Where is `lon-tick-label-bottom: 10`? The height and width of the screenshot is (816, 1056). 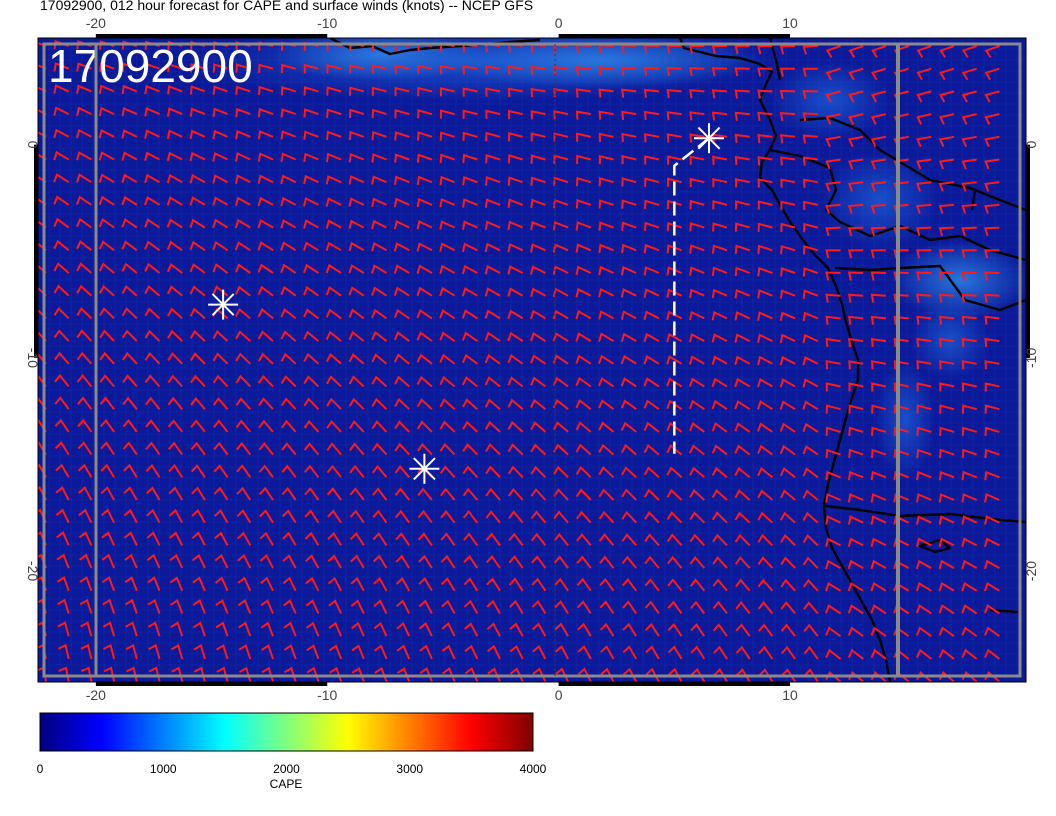
lon-tick-label-bottom: 10 is located at coordinates (790, 693).